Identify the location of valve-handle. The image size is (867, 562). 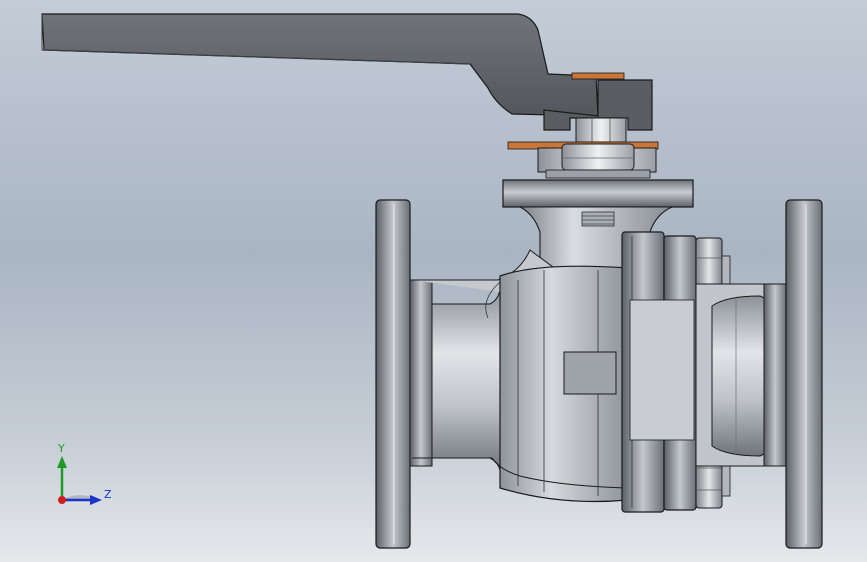
(347, 72).